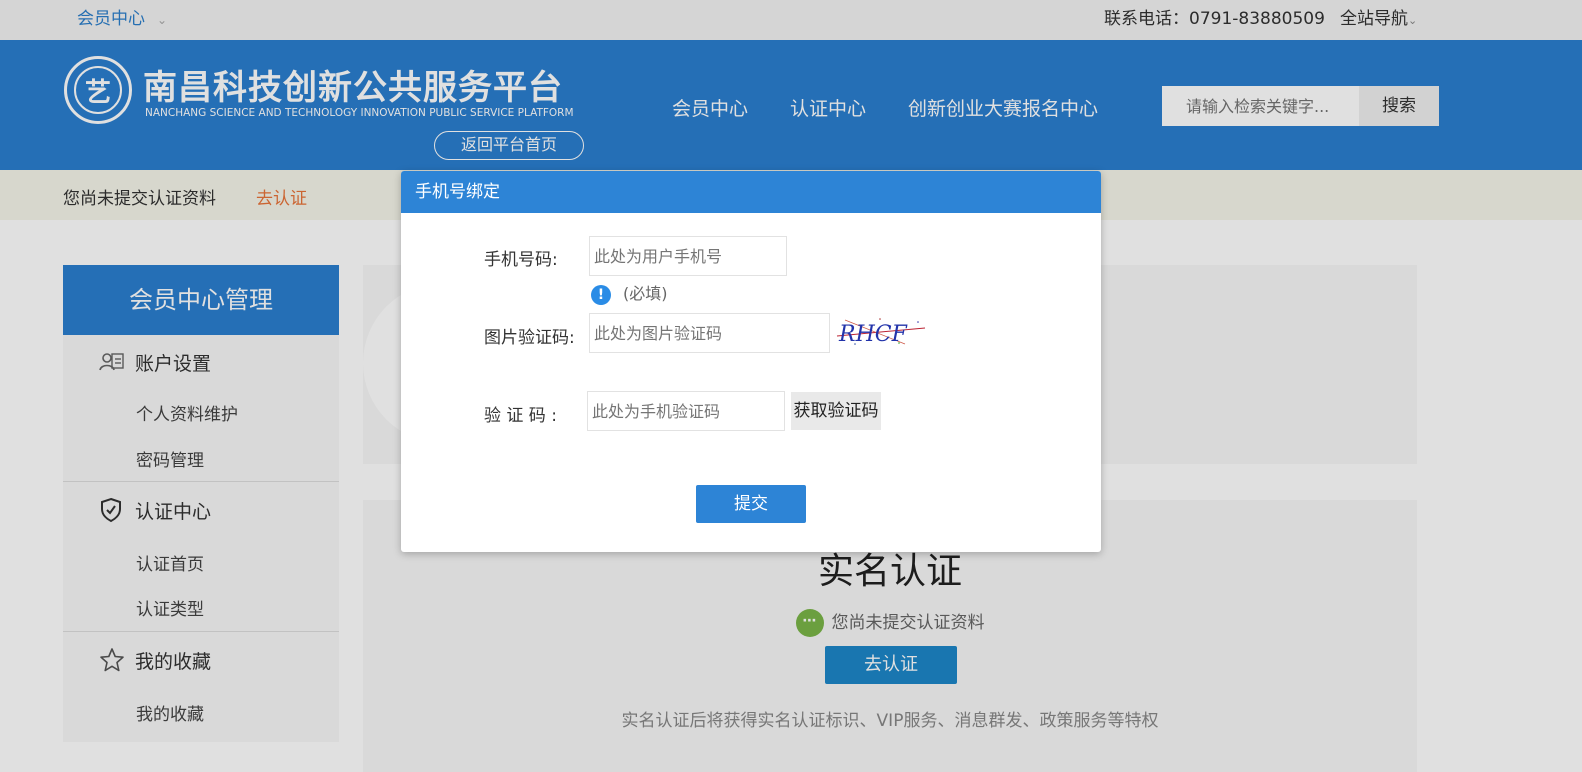 The width and height of the screenshot is (1582, 772). I want to click on get-sms-code-button: 获取验证码, so click(836, 411).